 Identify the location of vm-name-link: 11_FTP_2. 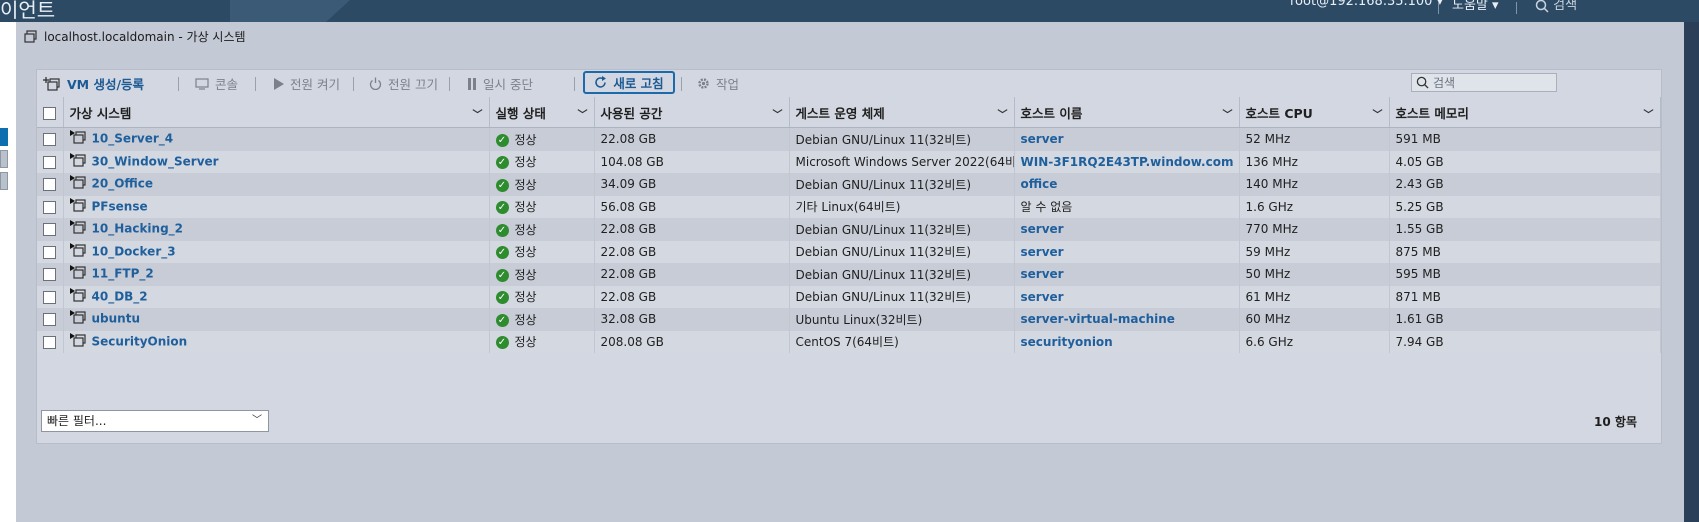
(123, 274).